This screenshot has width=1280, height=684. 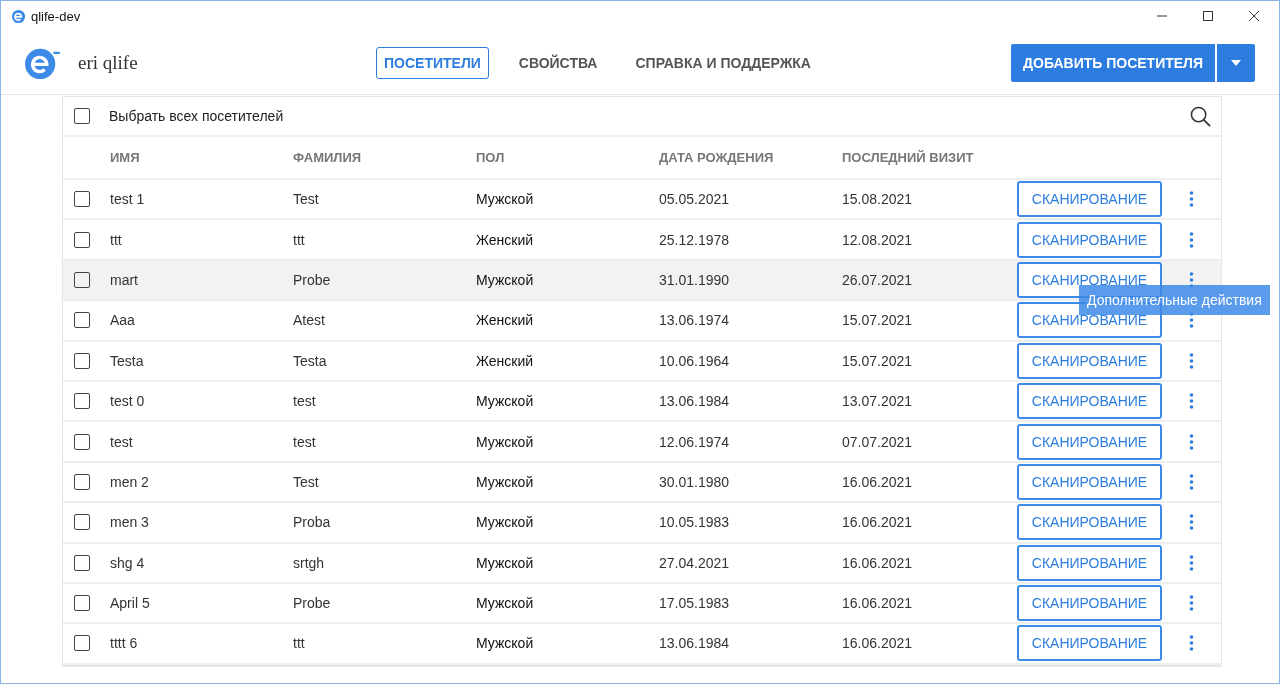 What do you see at coordinates (328, 157) in the screenshot?
I see `column-header: ФАМИЛИЯ` at bounding box center [328, 157].